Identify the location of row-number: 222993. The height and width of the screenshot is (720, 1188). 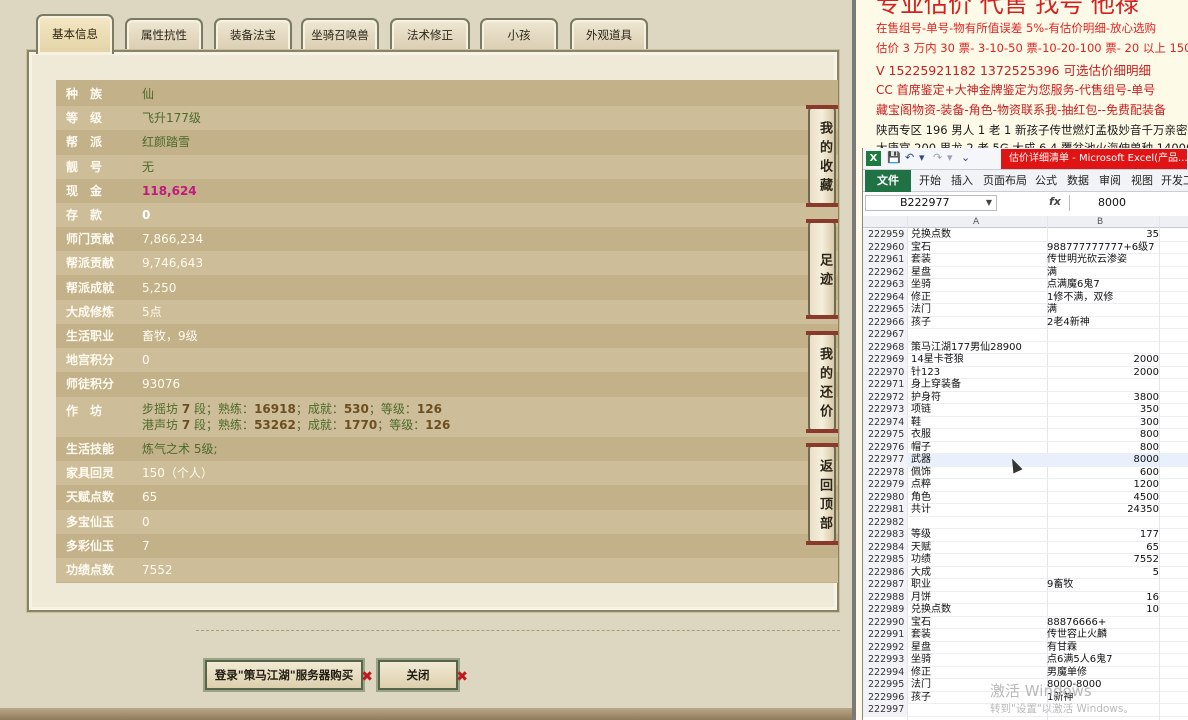
(885, 660).